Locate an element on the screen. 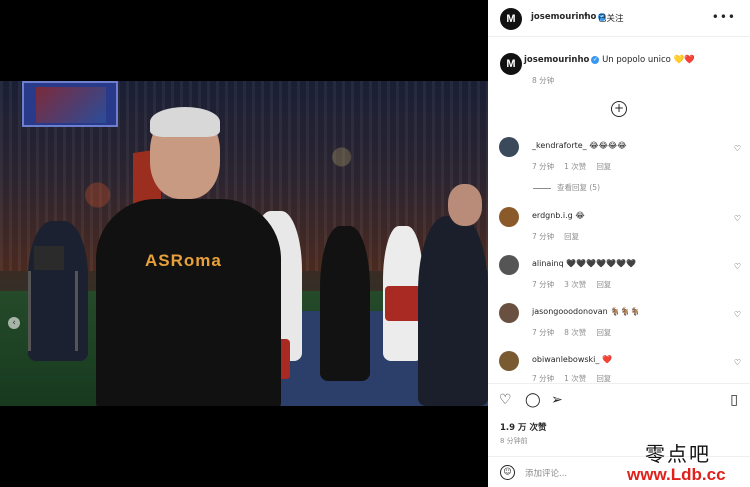 Image resolution: width=750 pixels, height=487 pixels. emoji-icon: ☺ is located at coordinates (507, 472).